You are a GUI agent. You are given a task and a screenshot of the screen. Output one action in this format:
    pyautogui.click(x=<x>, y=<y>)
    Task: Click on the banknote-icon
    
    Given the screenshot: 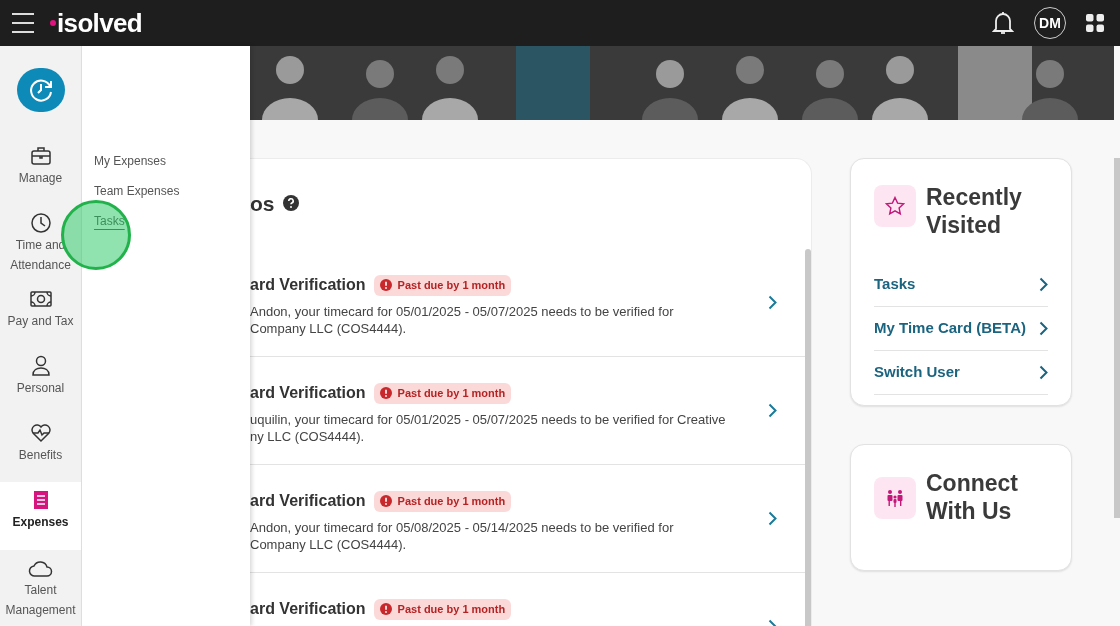 What is the action you would take?
    pyautogui.click(x=40, y=299)
    